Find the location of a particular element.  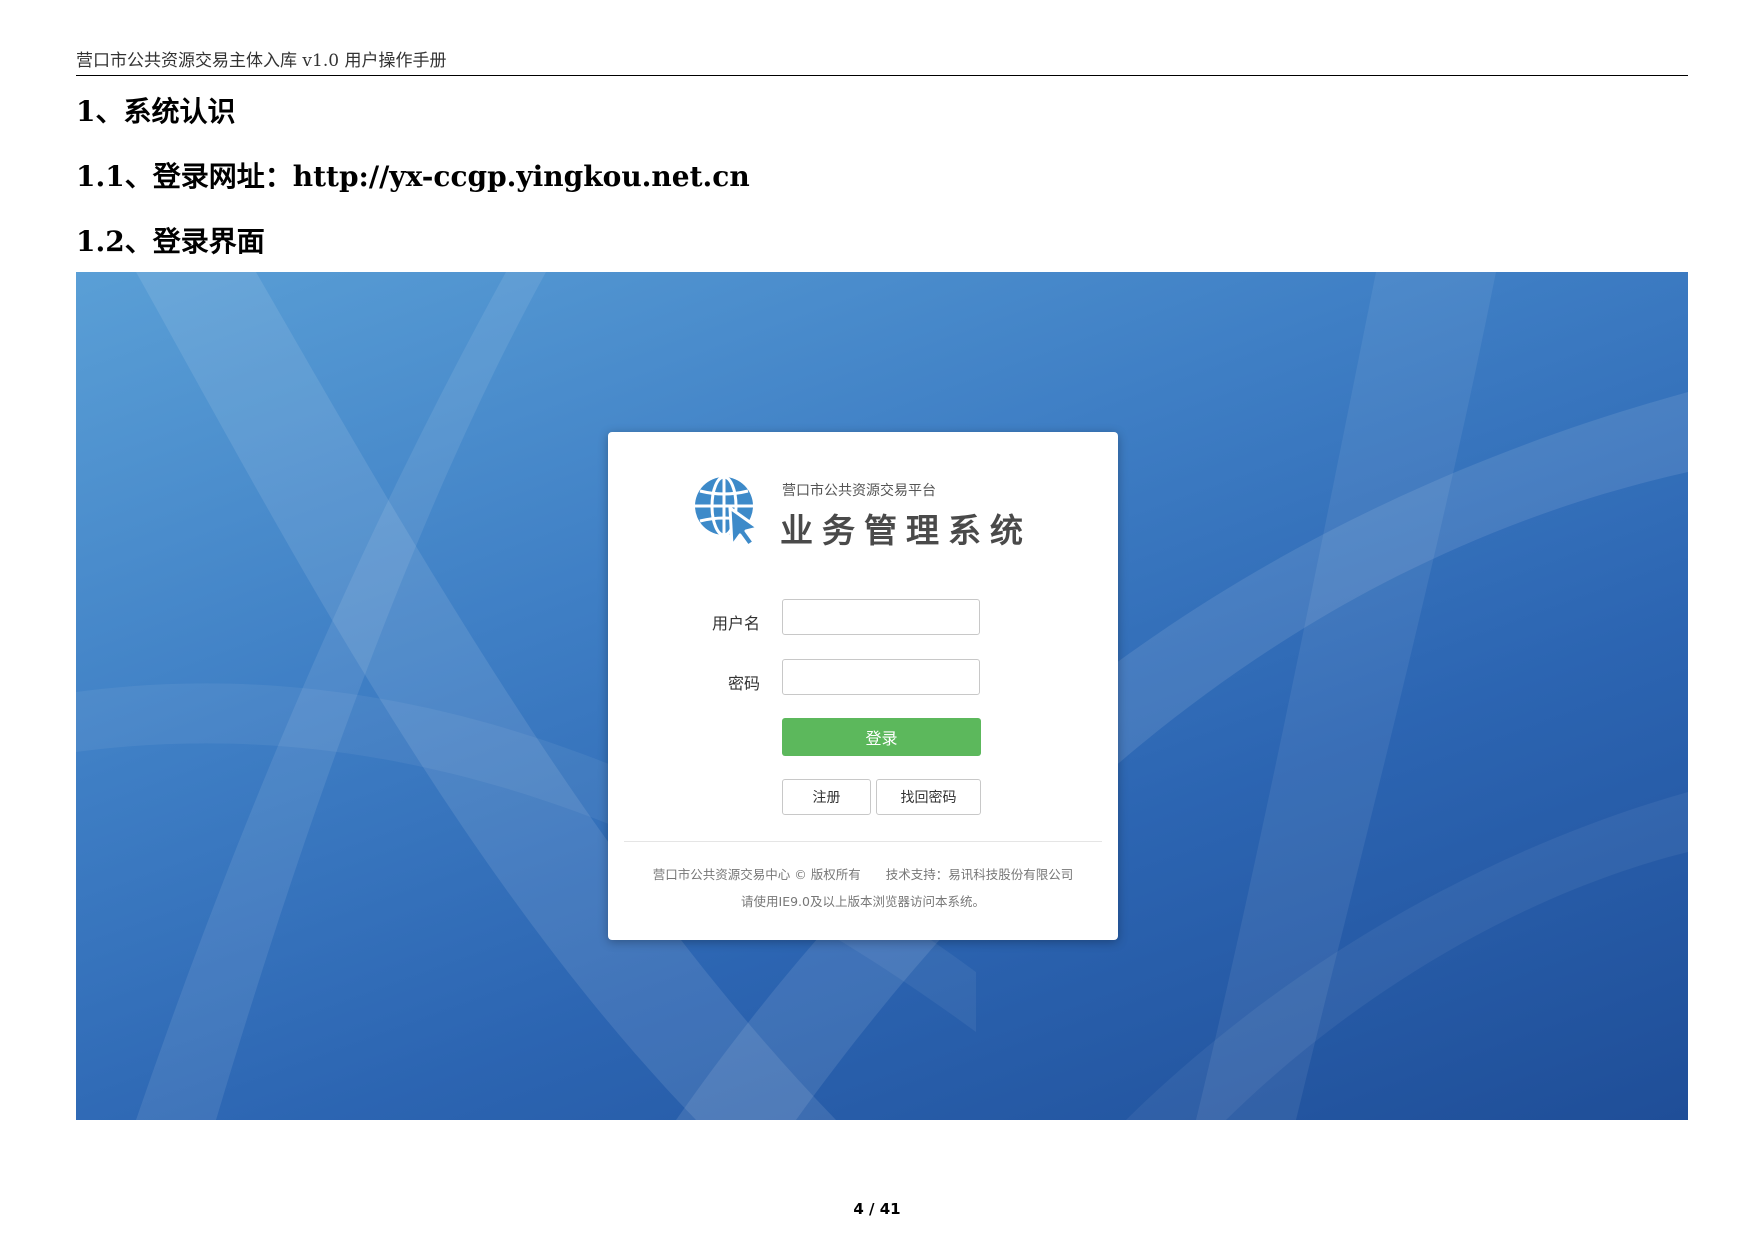

password-input is located at coordinates (881, 677).